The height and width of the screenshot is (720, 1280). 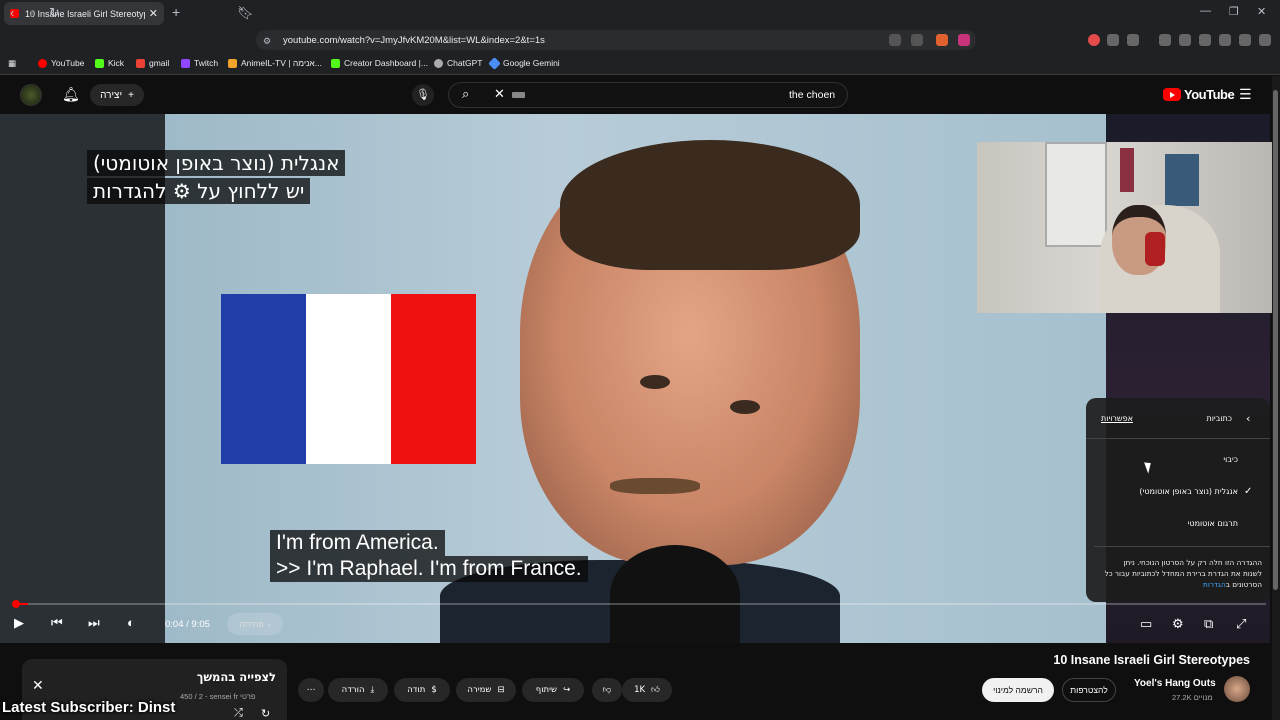 I want to click on back-icon: ‹, so click(x=12, y=12).